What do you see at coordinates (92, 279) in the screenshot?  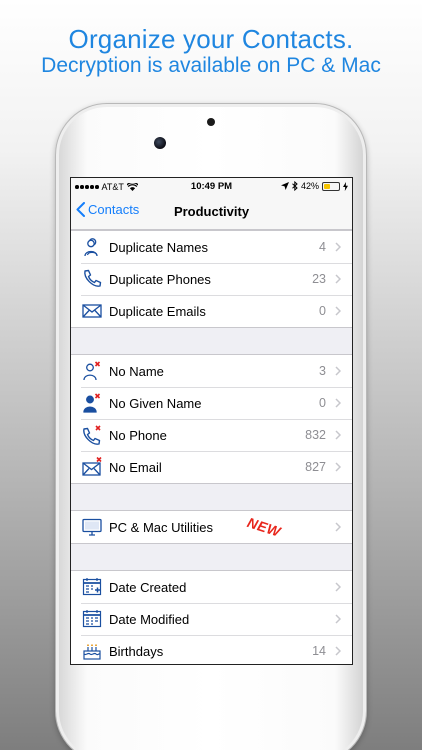 I see `duplicate-phones-icon` at bounding box center [92, 279].